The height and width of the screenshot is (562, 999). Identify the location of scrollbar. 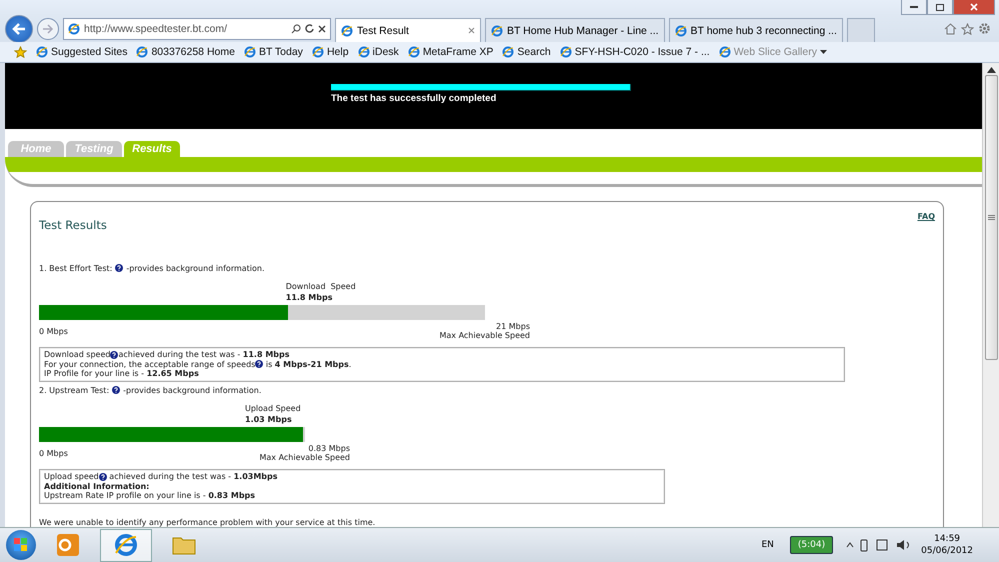
(990, 295).